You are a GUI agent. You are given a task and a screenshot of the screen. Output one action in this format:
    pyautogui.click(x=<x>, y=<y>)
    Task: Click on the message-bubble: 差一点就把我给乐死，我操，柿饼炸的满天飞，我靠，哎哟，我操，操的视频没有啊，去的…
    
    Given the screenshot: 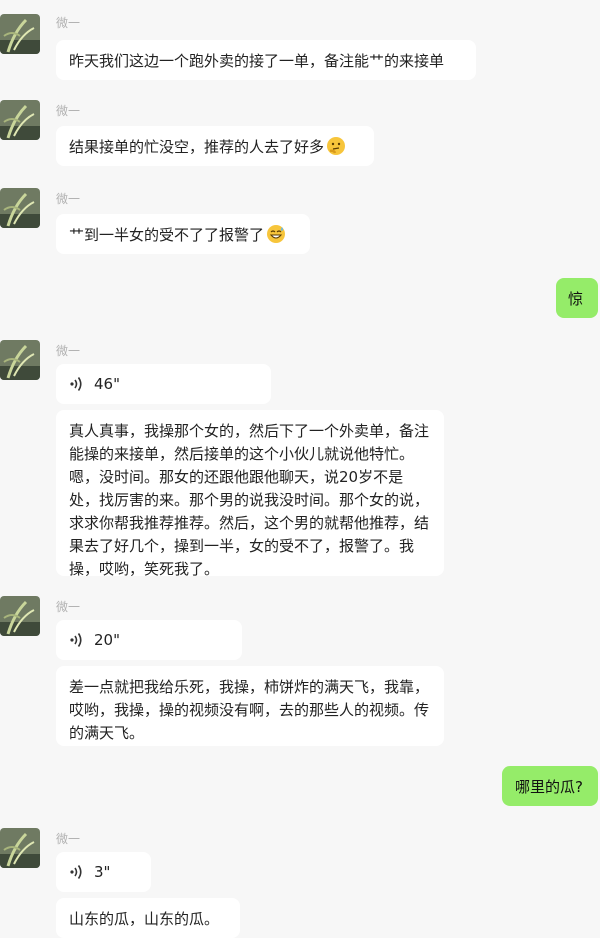 What is the action you would take?
    pyautogui.click(x=250, y=706)
    